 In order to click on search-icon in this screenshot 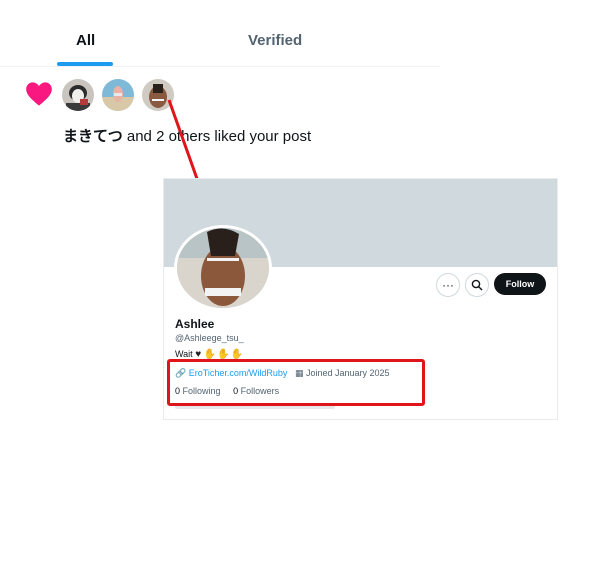, I will do `click(477, 285)`.